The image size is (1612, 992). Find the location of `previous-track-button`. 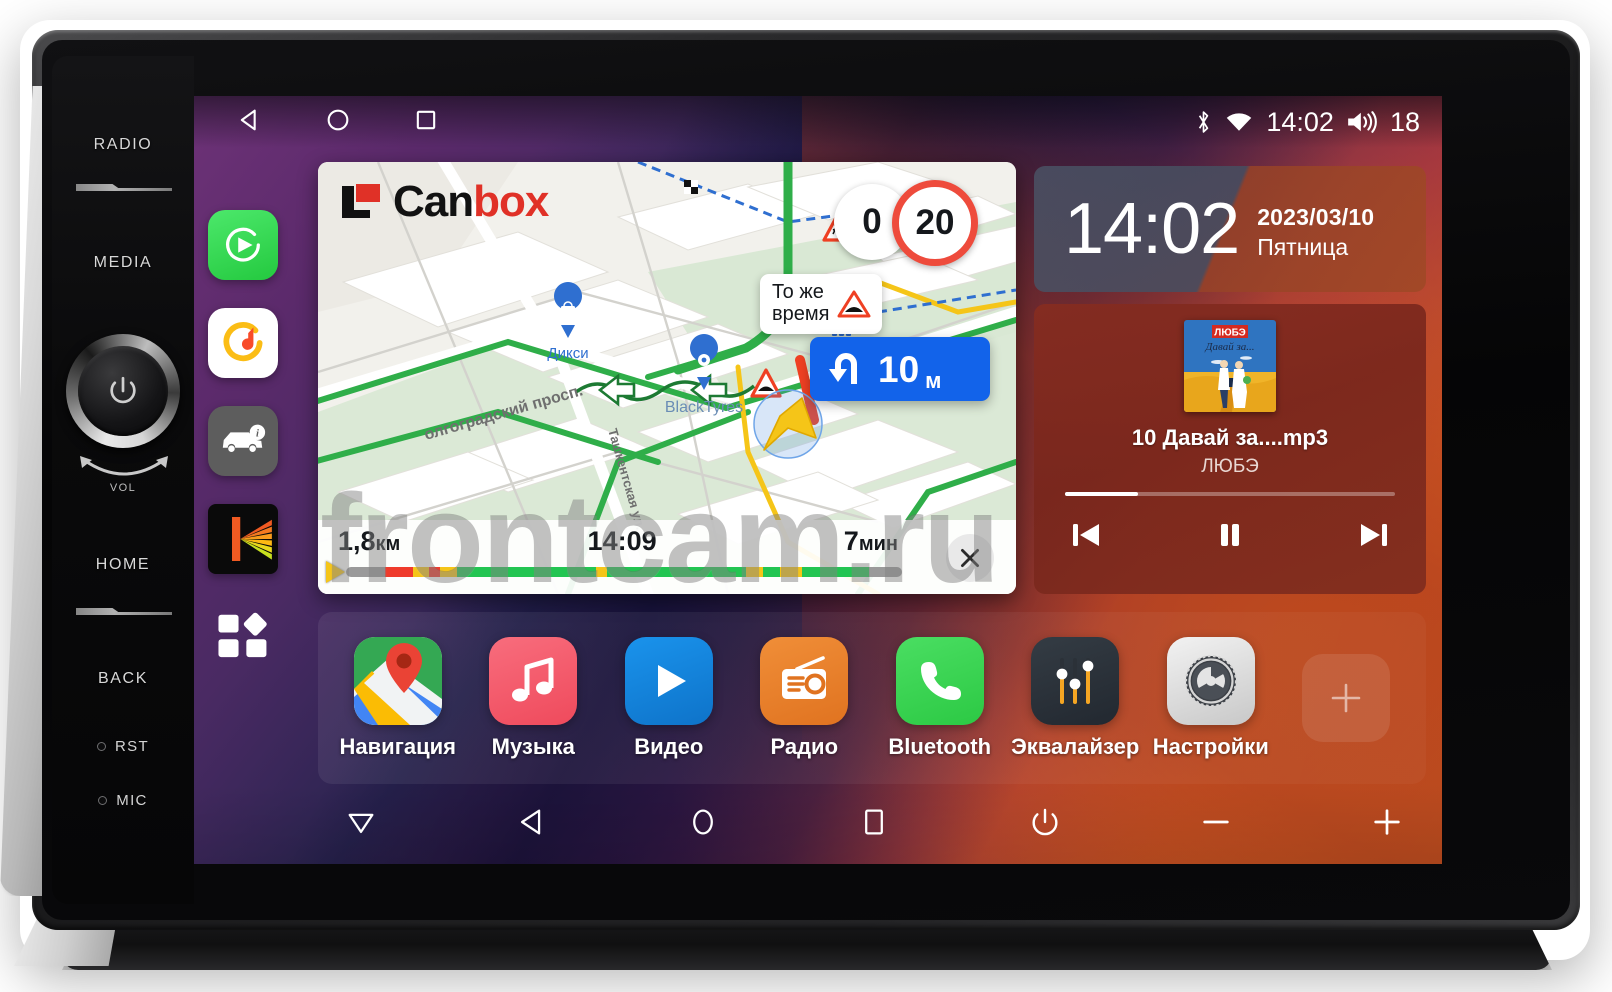

previous-track-button is located at coordinates (1086, 537).